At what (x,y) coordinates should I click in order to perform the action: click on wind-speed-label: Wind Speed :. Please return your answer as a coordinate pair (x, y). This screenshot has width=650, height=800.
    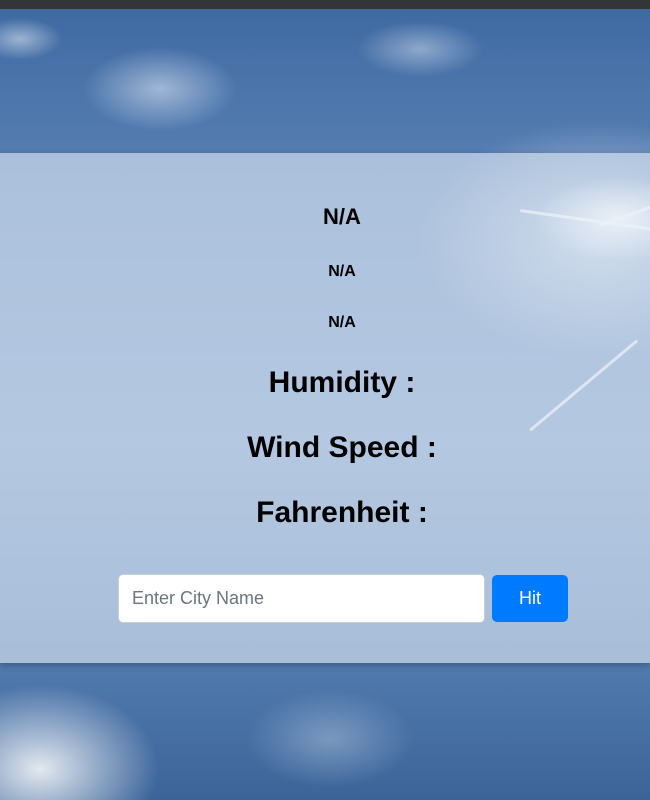
    Looking at the image, I should click on (342, 447).